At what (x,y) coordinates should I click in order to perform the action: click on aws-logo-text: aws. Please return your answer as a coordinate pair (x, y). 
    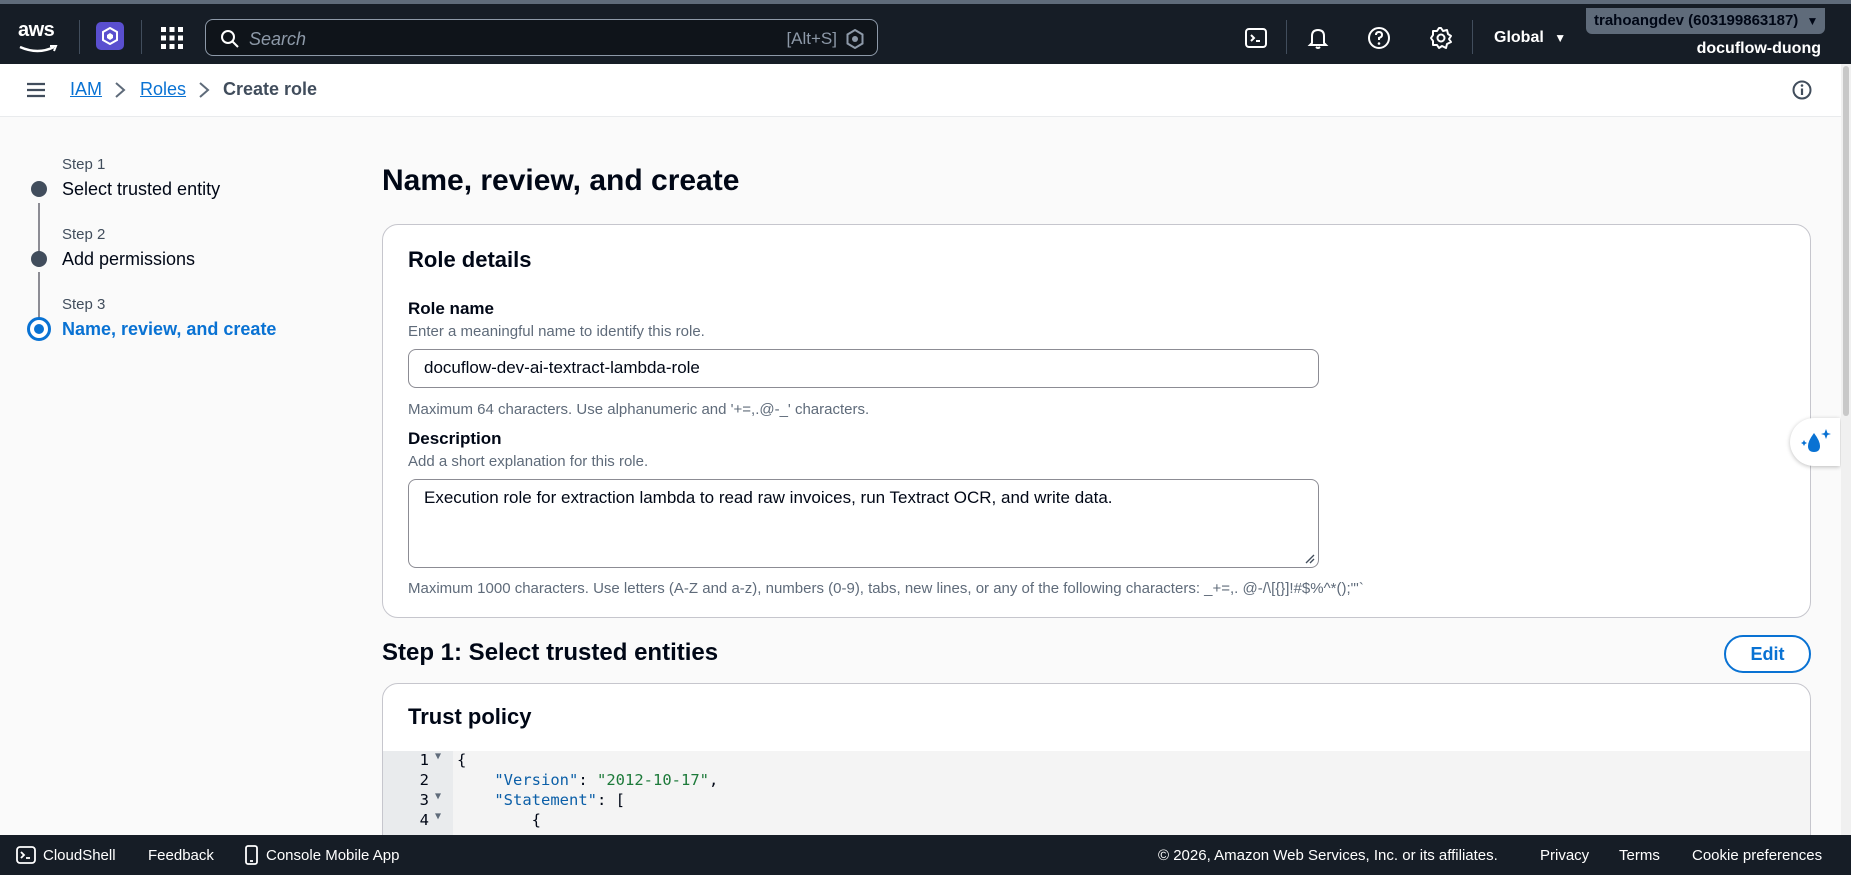
    Looking at the image, I should click on (36, 30).